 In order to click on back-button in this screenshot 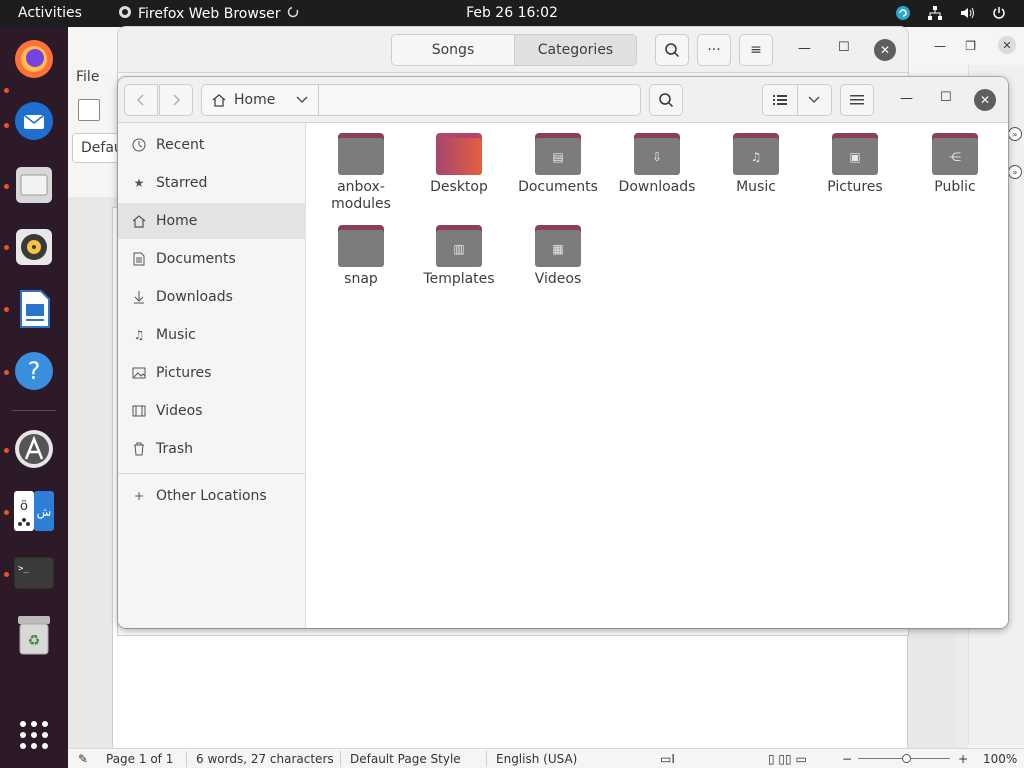, I will do `click(141, 100)`.